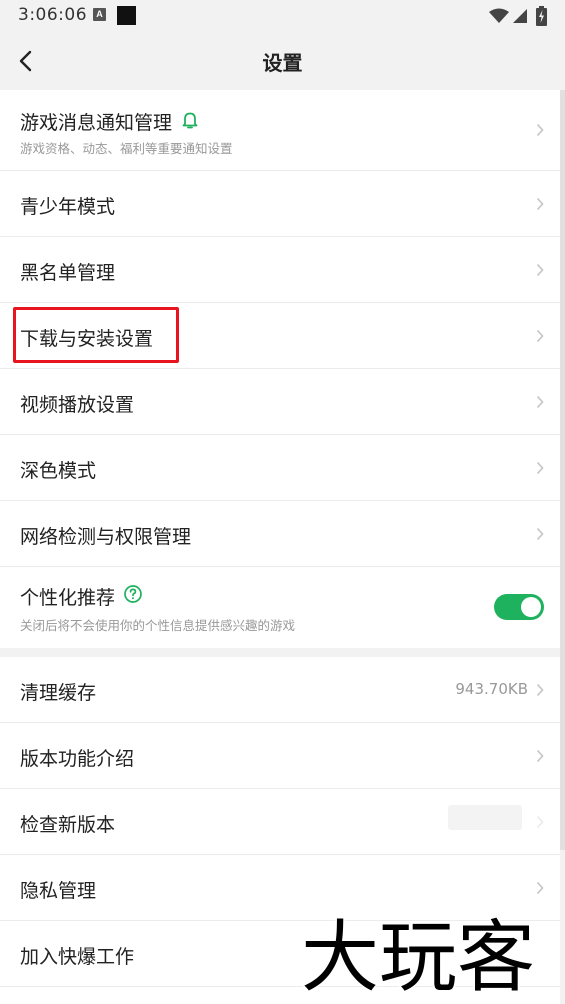 The height and width of the screenshot is (1004, 565). I want to click on settings-item-label: 网络检测与权限管理, so click(106, 537).